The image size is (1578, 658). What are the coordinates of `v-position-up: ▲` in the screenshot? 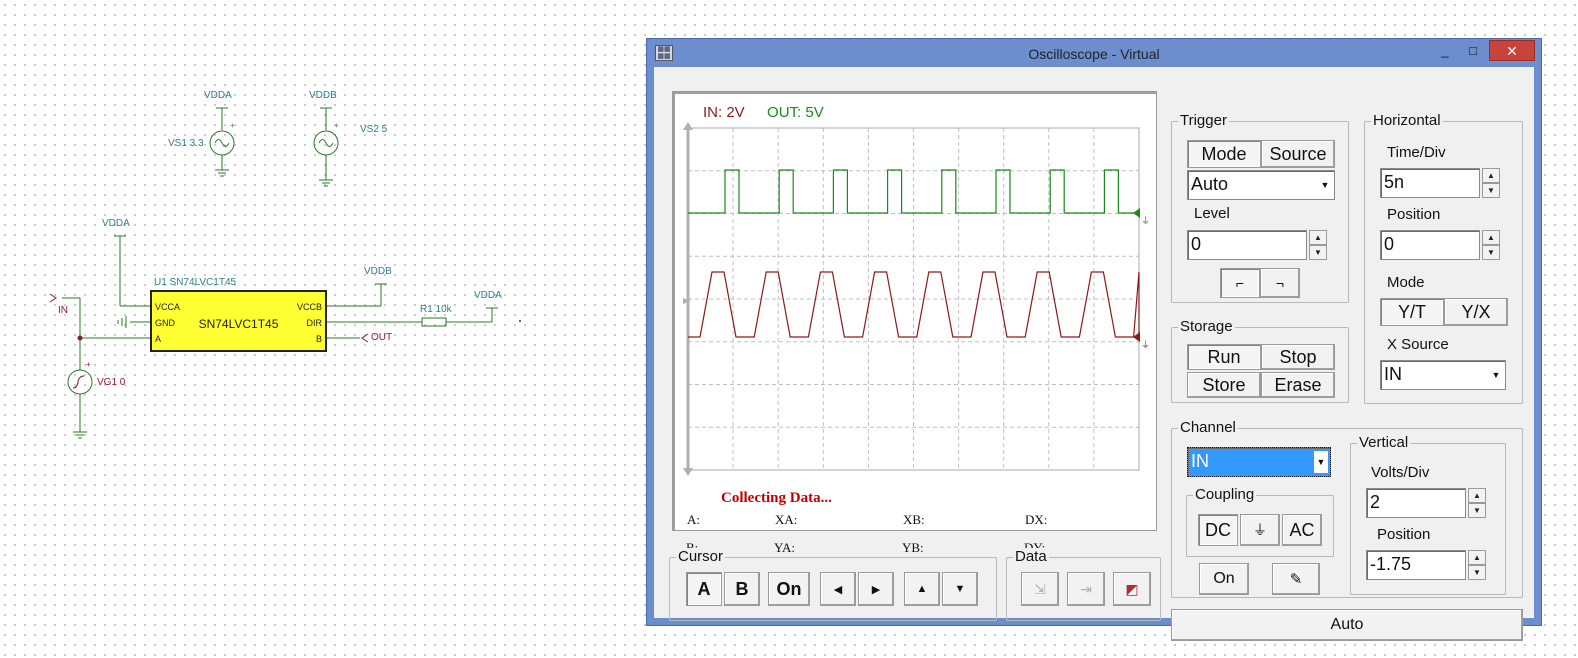 It's located at (1477, 557).